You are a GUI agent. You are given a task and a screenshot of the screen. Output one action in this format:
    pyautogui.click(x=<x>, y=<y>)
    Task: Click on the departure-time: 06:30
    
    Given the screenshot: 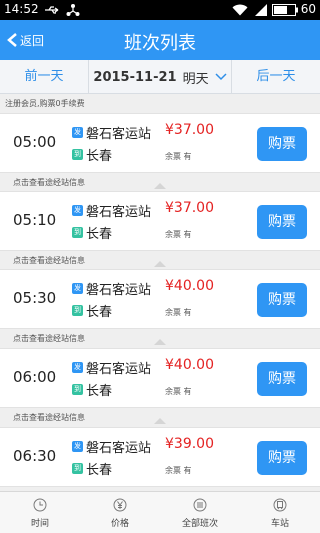 What is the action you would take?
    pyautogui.click(x=35, y=456)
    